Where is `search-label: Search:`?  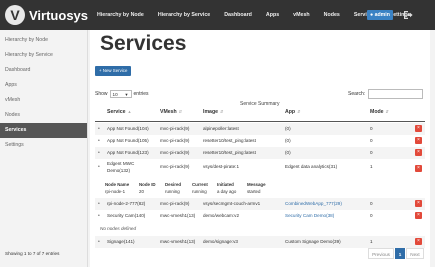
search-label: Search: is located at coordinates (357, 94).